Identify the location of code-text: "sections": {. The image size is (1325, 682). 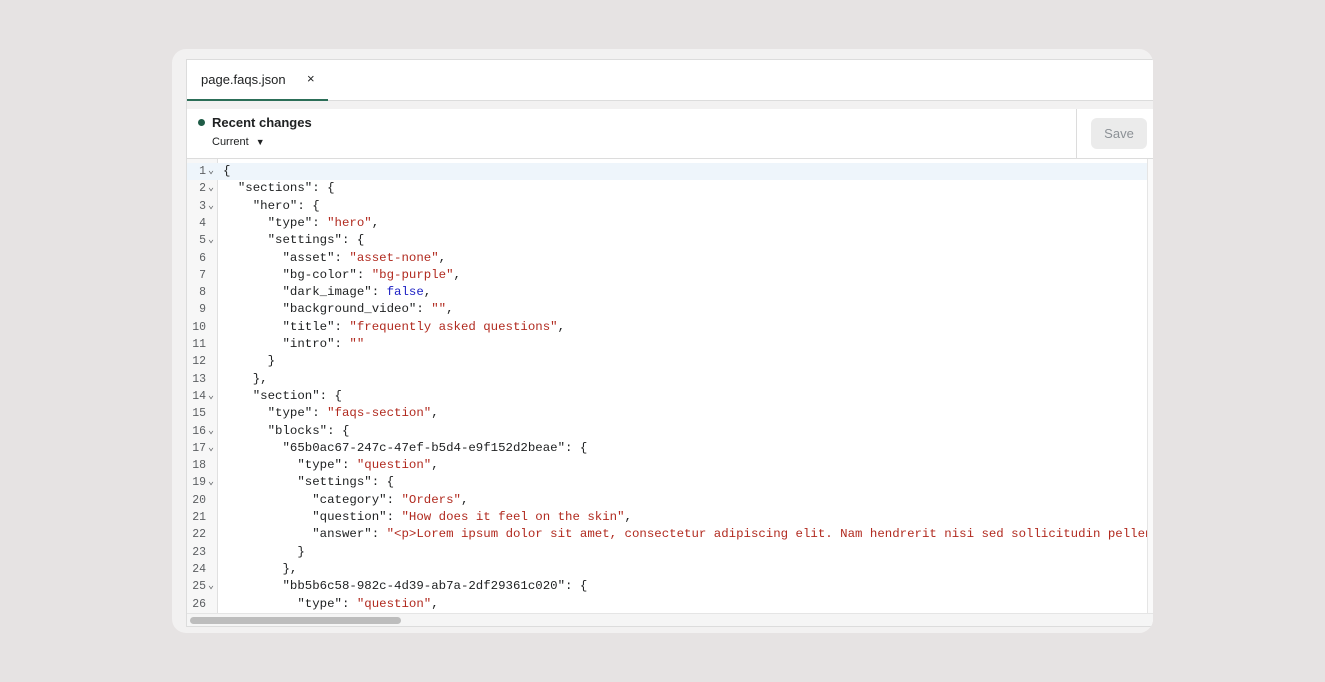
(279, 188).